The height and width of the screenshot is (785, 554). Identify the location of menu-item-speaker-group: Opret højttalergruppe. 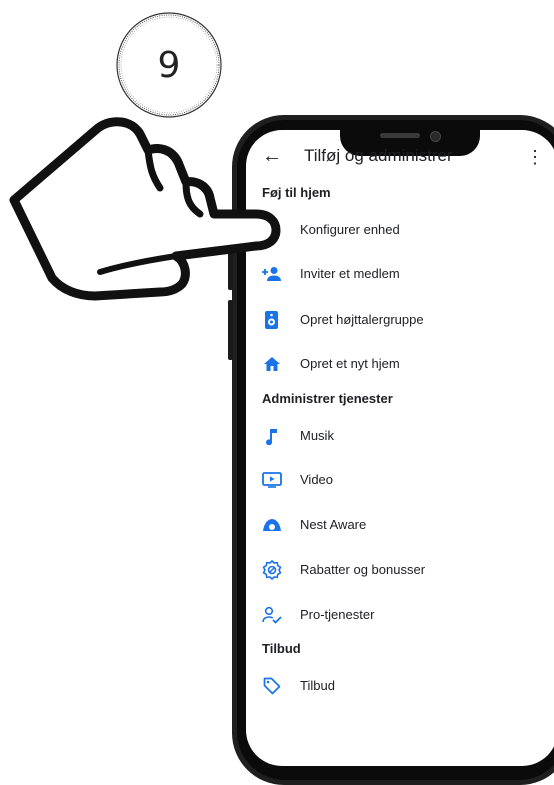
(397, 320).